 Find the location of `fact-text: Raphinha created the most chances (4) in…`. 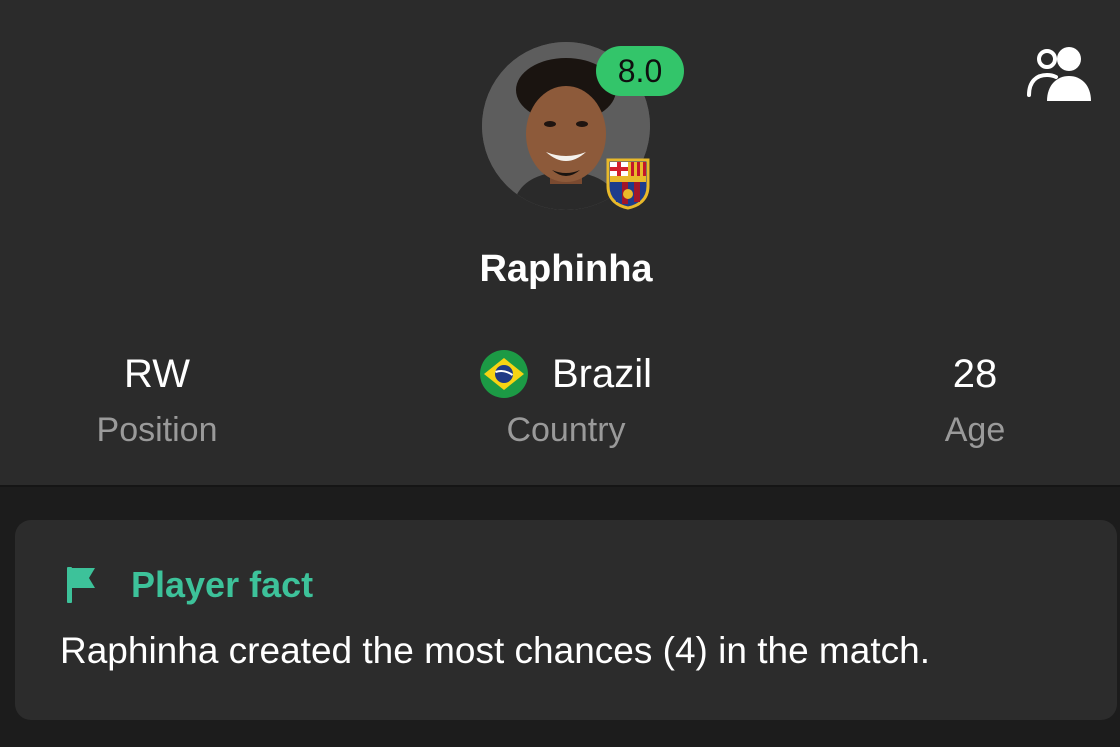

fact-text: Raphinha created the most chances (4) in… is located at coordinates (495, 650).